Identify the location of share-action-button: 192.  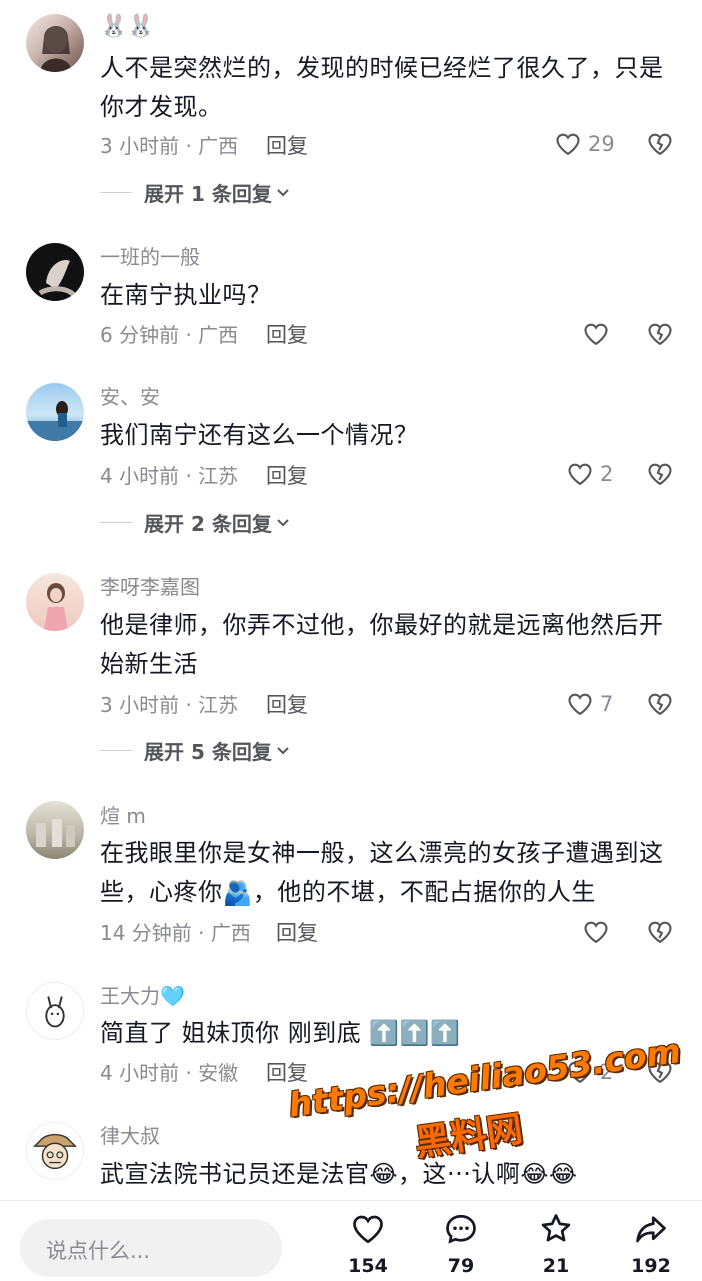
(651, 1244).